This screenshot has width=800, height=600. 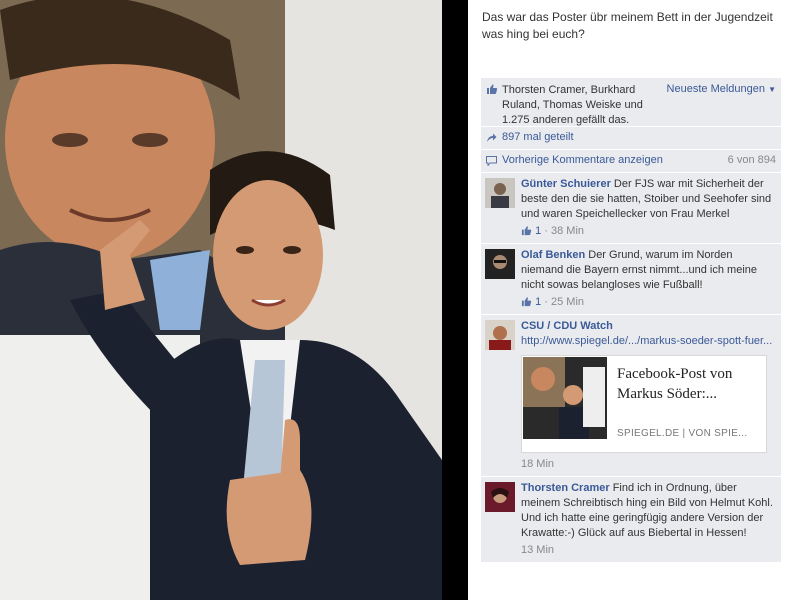 I want to click on comment-timestamp: 38 Min, so click(x=567, y=231).